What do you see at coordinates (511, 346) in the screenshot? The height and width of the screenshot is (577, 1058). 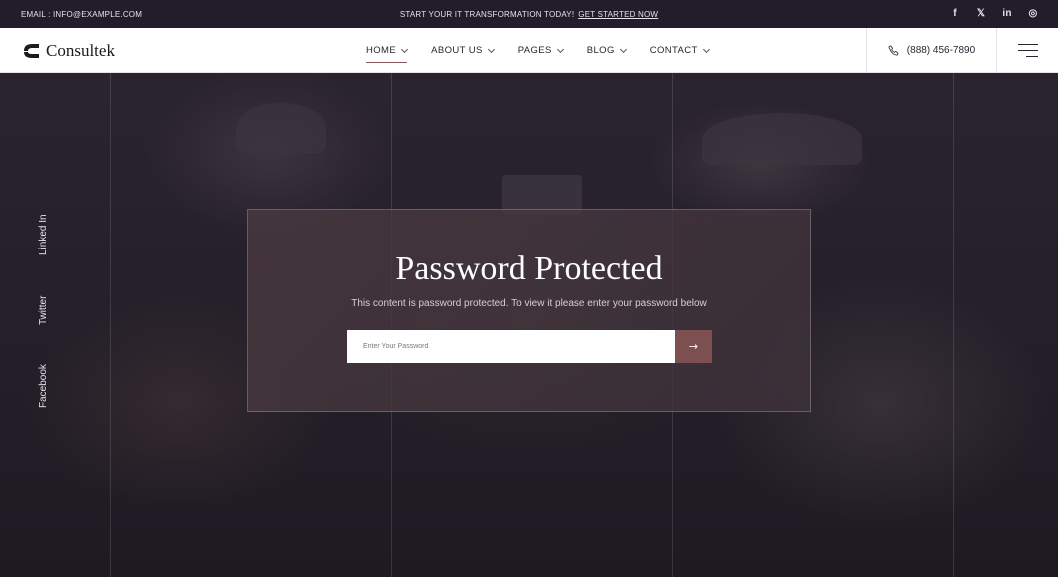 I see `password-input` at bounding box center [511, 346].